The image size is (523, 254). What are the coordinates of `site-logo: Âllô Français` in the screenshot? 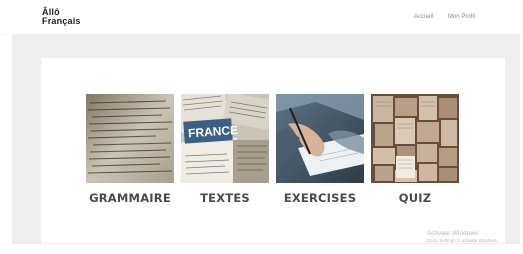 It's located at (61, 17).